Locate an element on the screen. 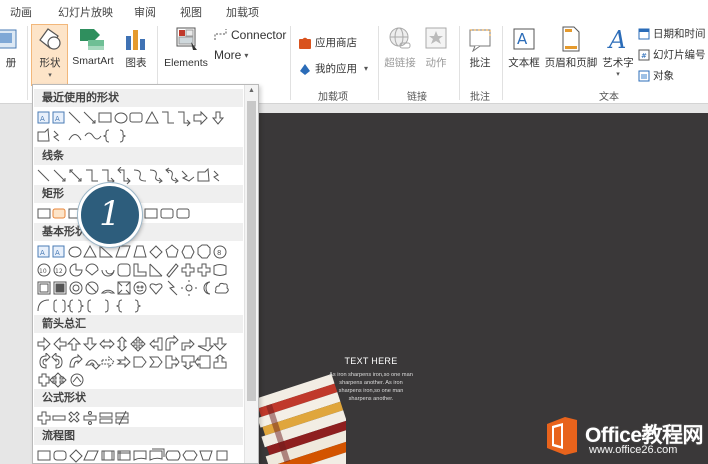  slide-number-icon: # is located at coordinates (644, 54).